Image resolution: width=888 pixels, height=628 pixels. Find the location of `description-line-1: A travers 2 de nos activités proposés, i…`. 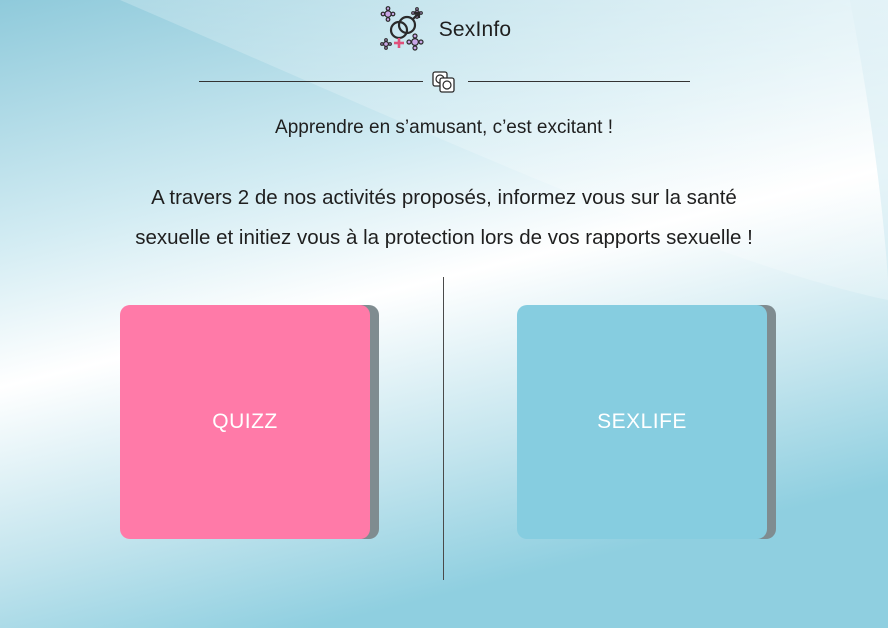

description-line-1: A travers 2 de nos activités proposés, i… is located at coordinates (444, 197).